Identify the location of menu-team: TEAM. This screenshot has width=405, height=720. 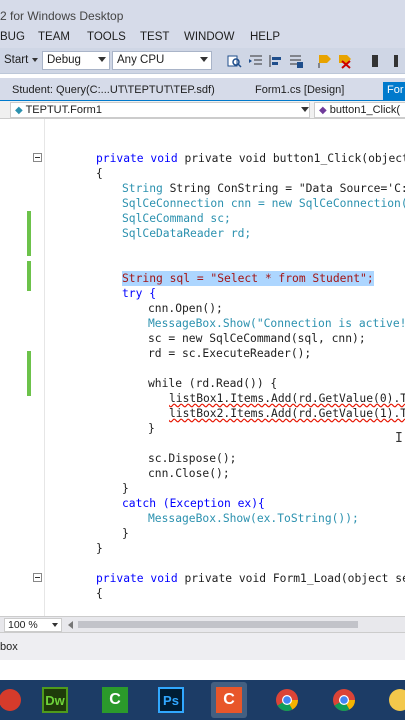
(54, 37).